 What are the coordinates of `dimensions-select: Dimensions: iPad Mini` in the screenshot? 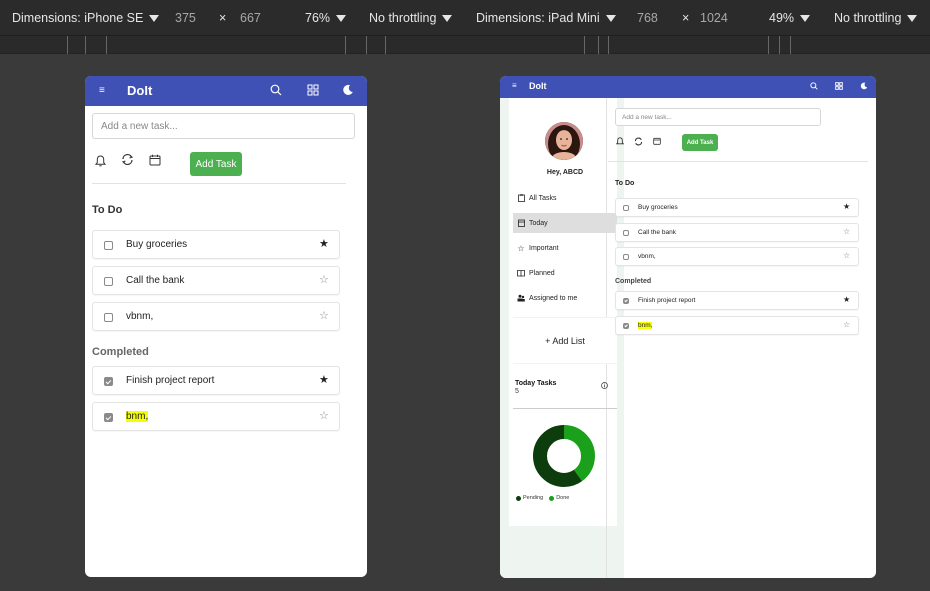 It's located at (546, 18).